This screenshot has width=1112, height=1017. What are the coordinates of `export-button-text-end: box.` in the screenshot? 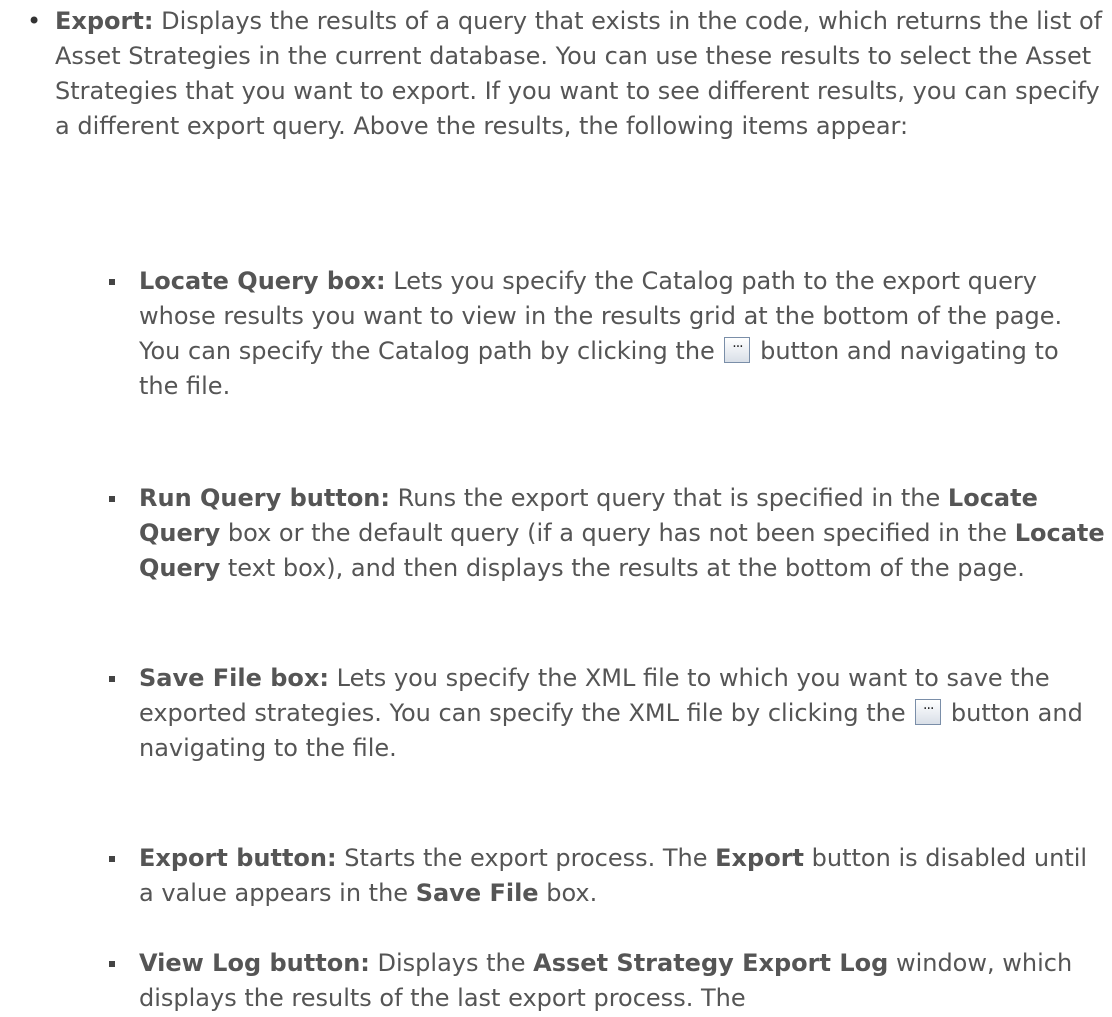 It's located at (572, 893).